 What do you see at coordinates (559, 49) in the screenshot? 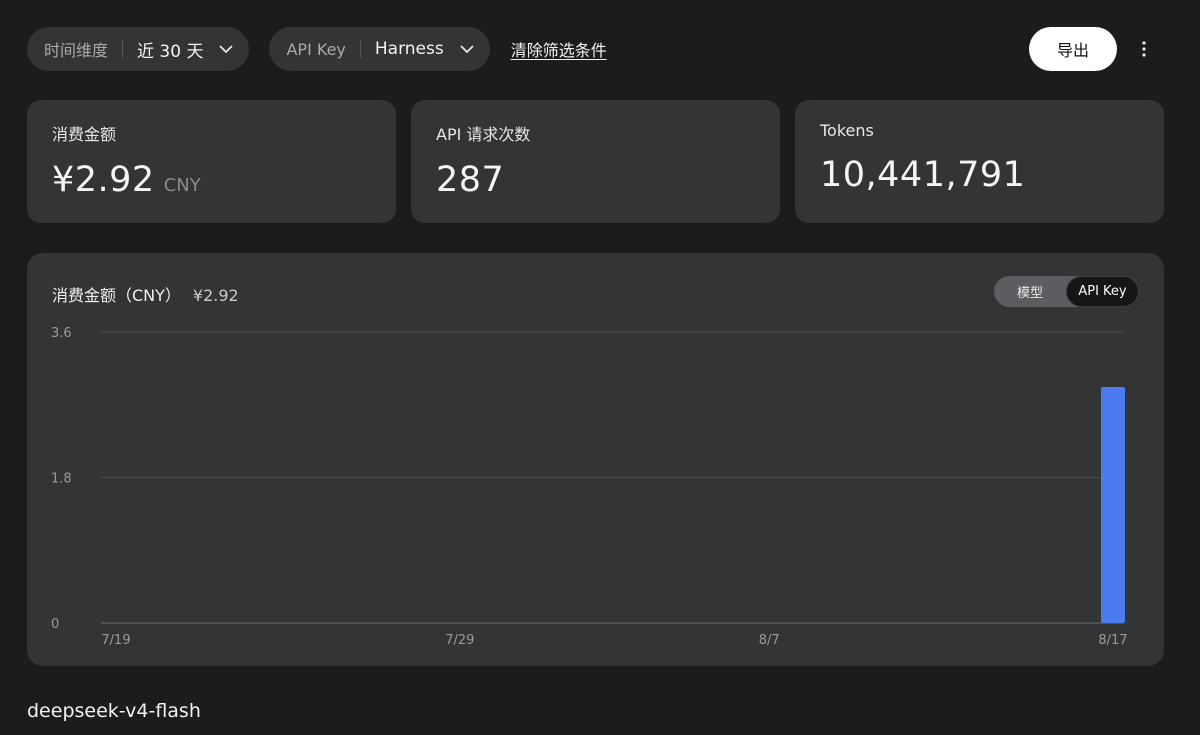
I see `clear-filters-link: 清除筛选条件` at bounding box center [559, 49].